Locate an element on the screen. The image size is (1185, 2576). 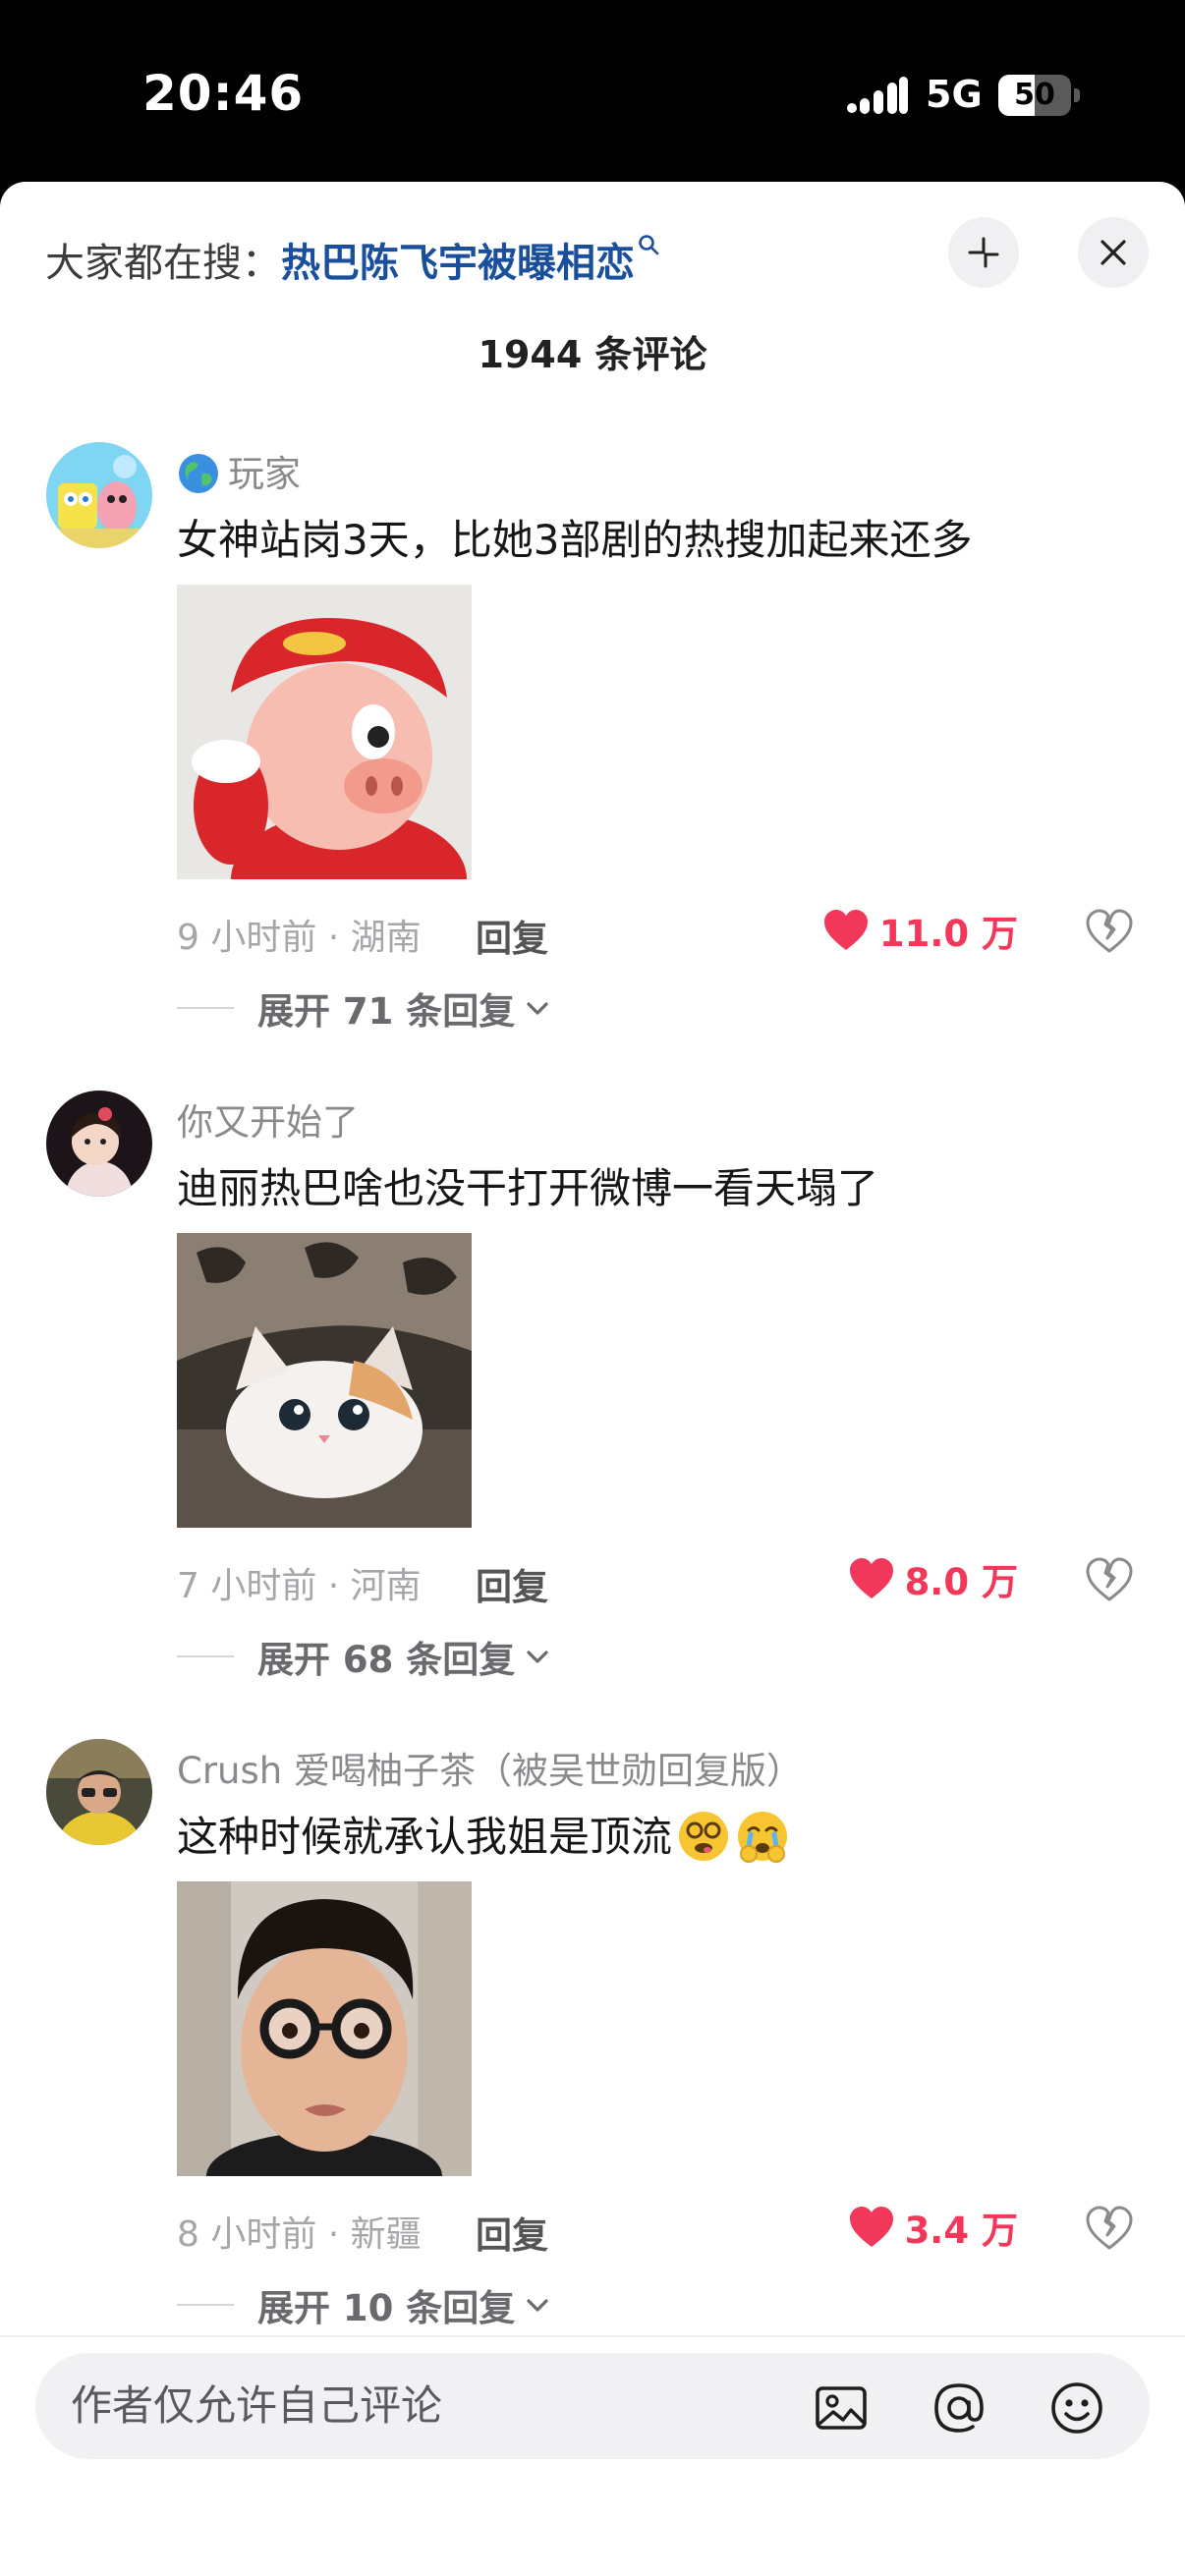
crying-face-emoji-icon is located at coordinates (763, 1837).